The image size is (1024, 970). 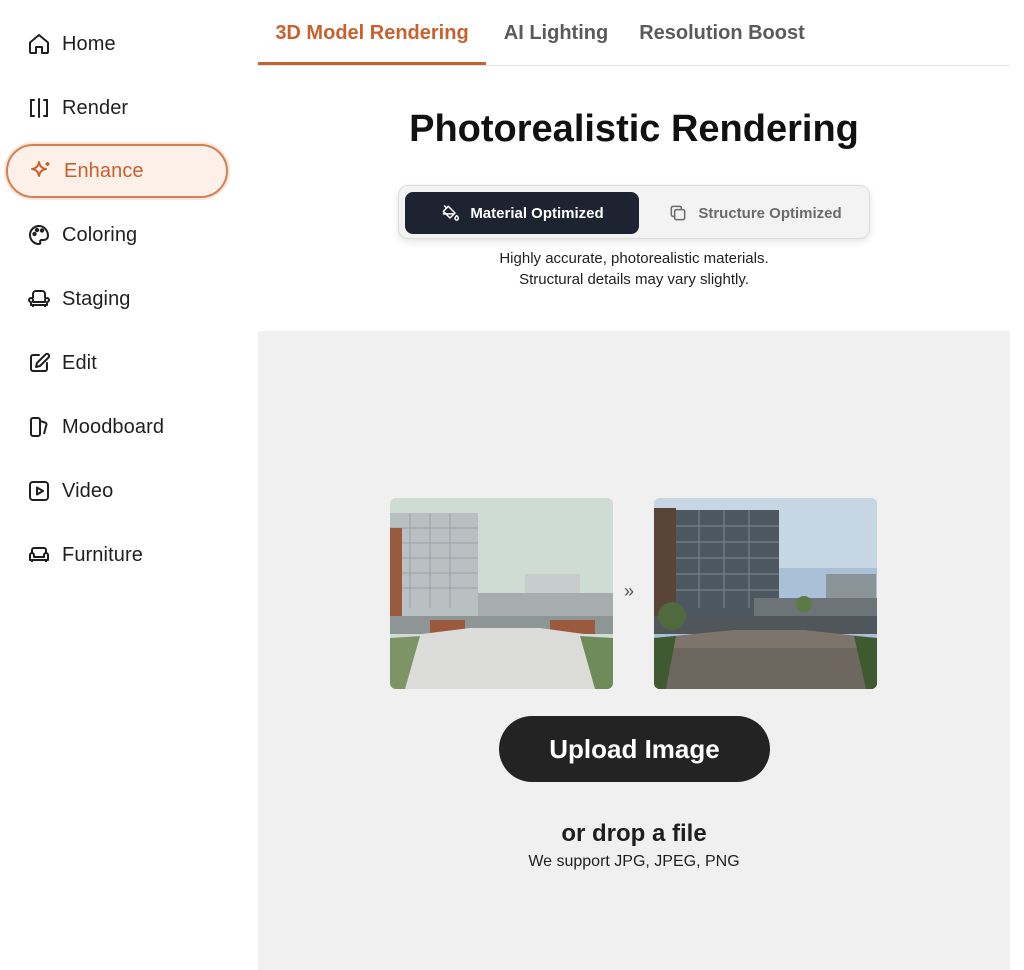 What do you see at coordinates (501, 593) in the screenshot?
I see `before-preview-image` at bounding box center [501, 593].